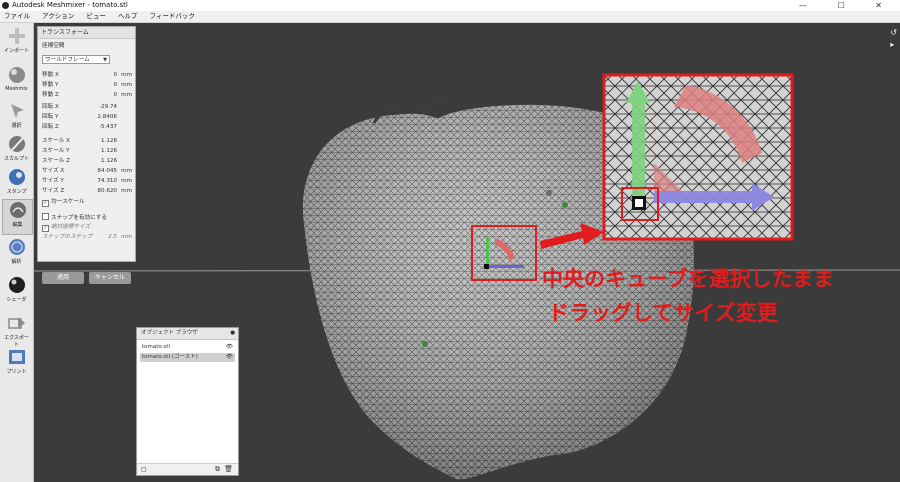  What do you see at coordinates (87, 117) in the screenshot?
I see `rotate-y-row: 回転 Y 2.8406` at bounding box center [87, 117].